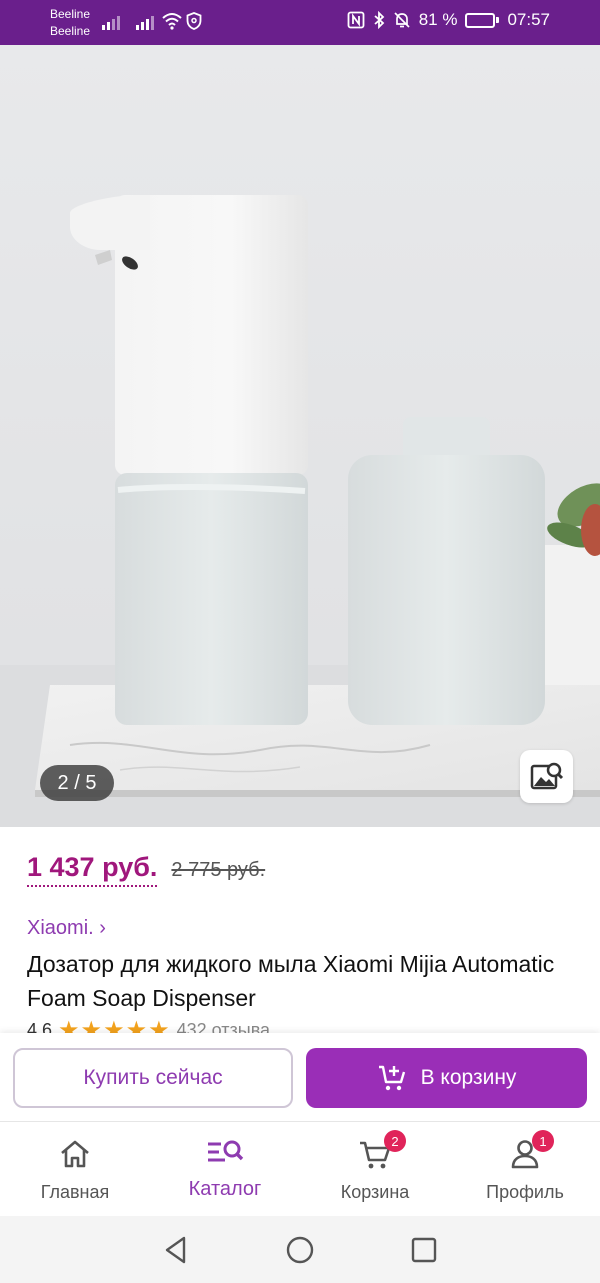 This screenshot has height=1283, width=600. Describe the element at coordinates (70, 31) in the screenshot. I see `carrier-2: Beeline` at that location.